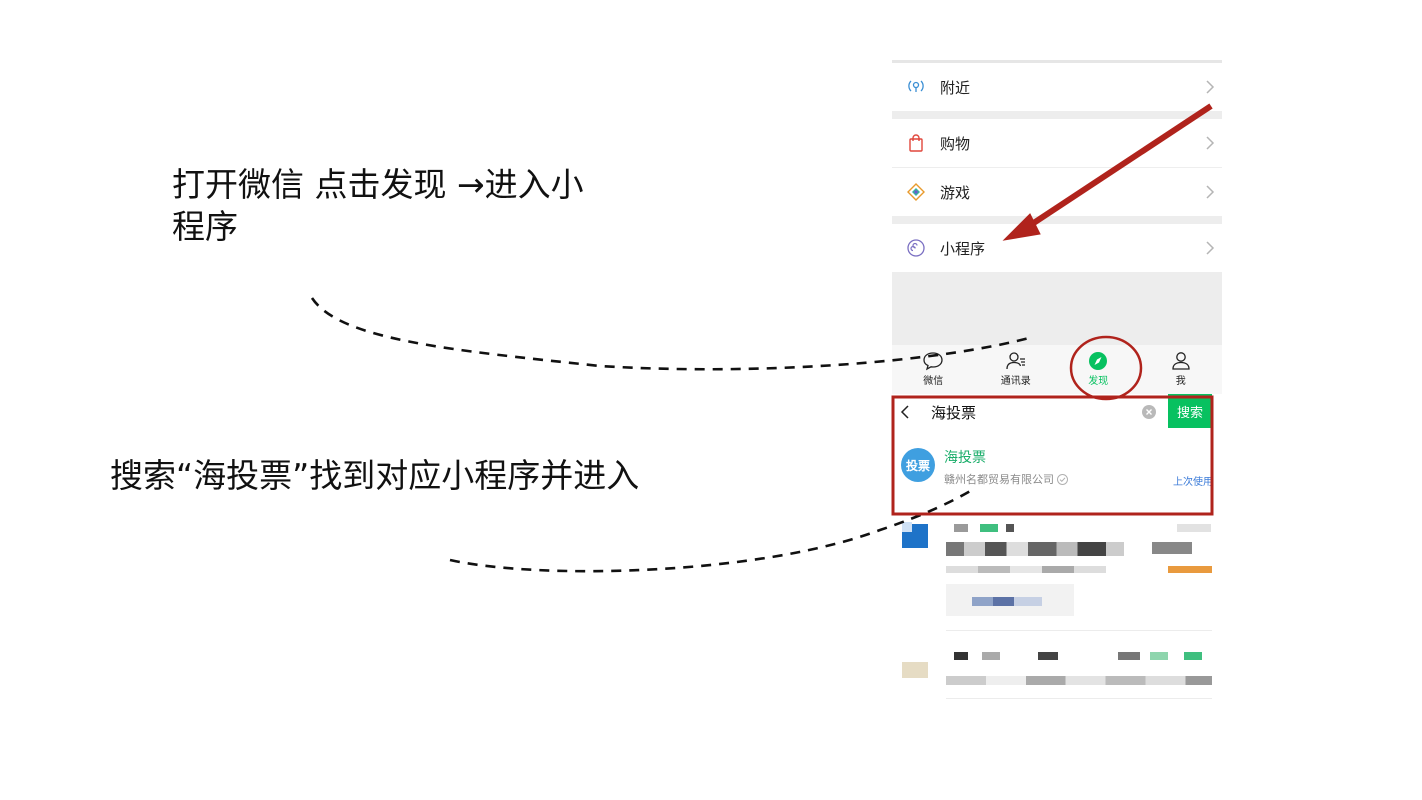  What do you see at coordinates (1057, 470) in the screenshot?
I see `mini-program-result: 投票 海投票 赣州名都贸易有限公司 上次使用` at bounding box center [1057, 470].